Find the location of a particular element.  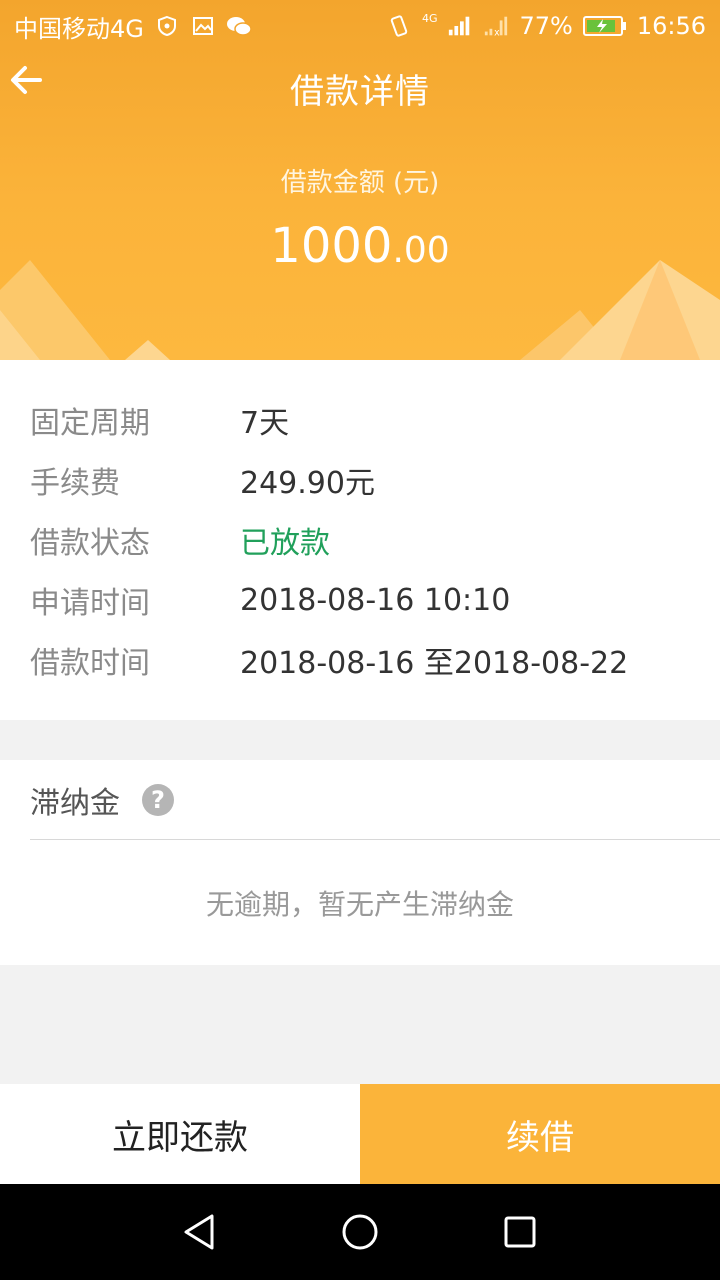

svg-text: x is located at coordinates (498, 32).